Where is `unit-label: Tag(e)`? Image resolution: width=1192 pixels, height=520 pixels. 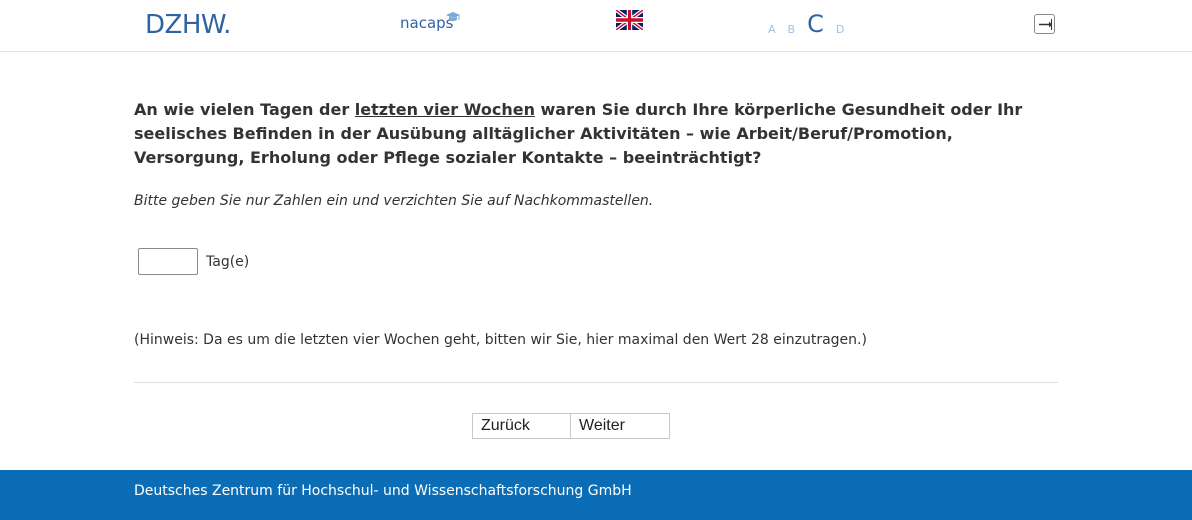 unit-label: Tag(e) is located at coordinates (228, 261).